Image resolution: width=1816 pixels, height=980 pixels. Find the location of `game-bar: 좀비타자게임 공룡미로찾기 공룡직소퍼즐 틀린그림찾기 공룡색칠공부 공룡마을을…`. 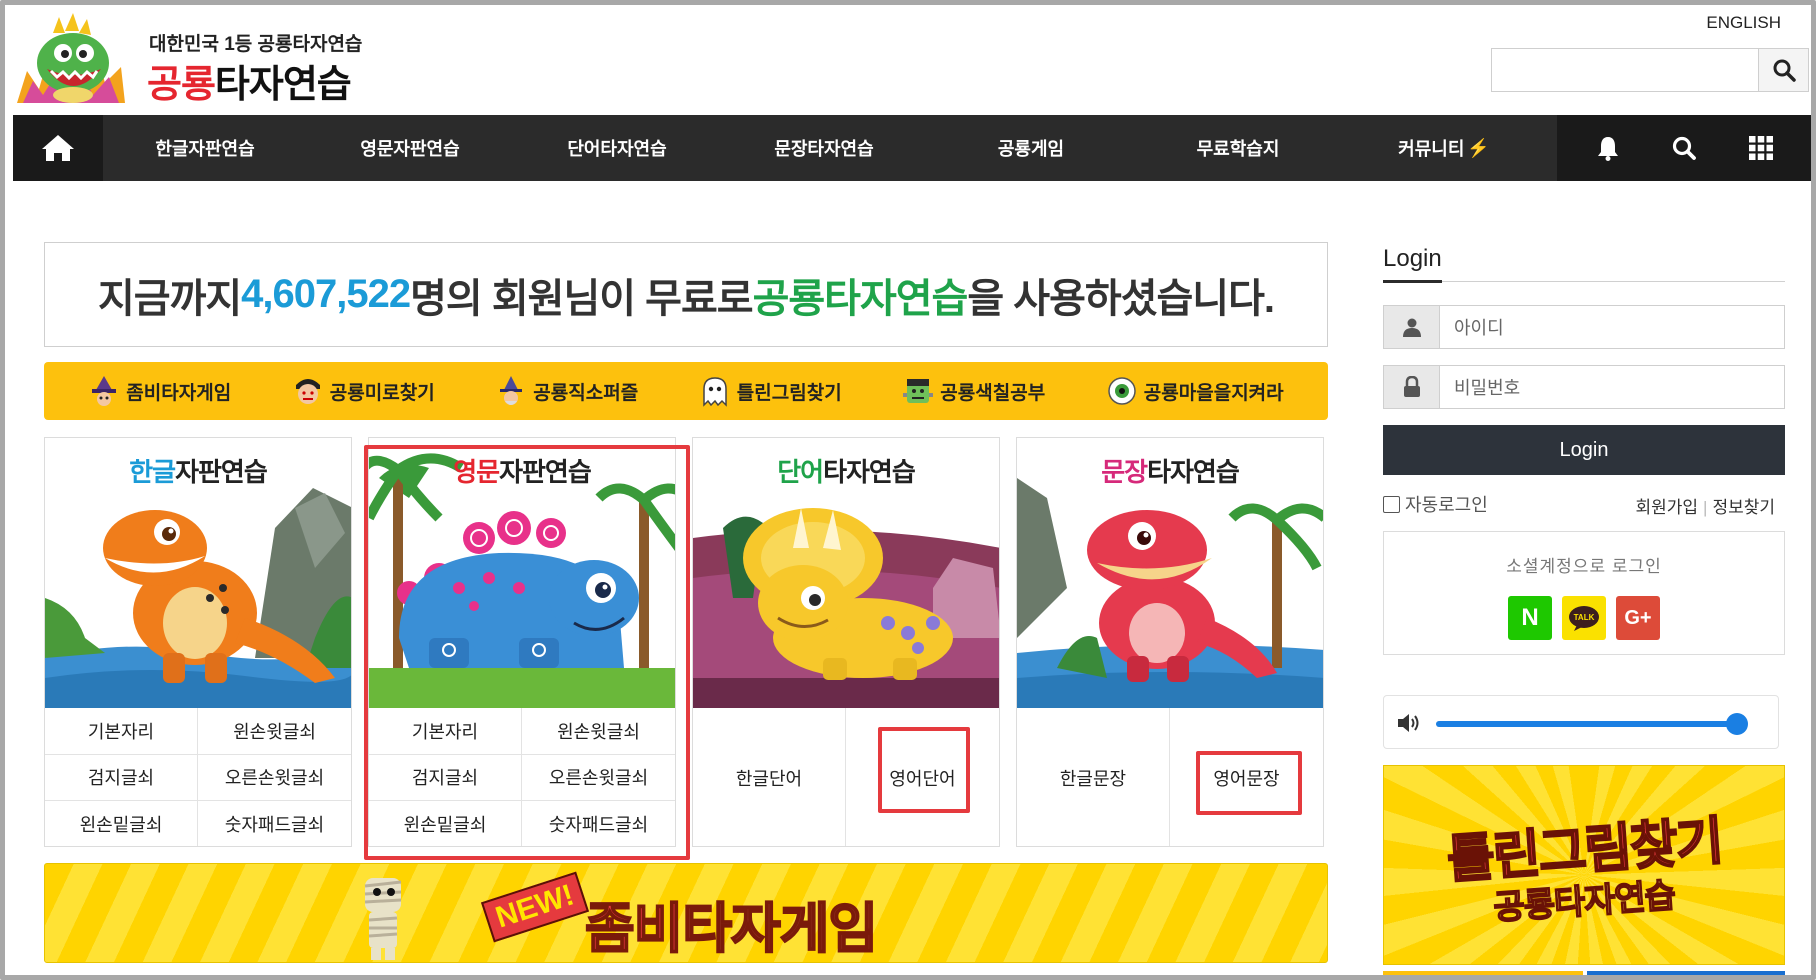

game-bar: 좀비타자게임 공룡미로찾기 공룡직소퍼즐 틀린그림찾기 공룡색칠공부 공룡마을을… is located at coordinates (686, 391).